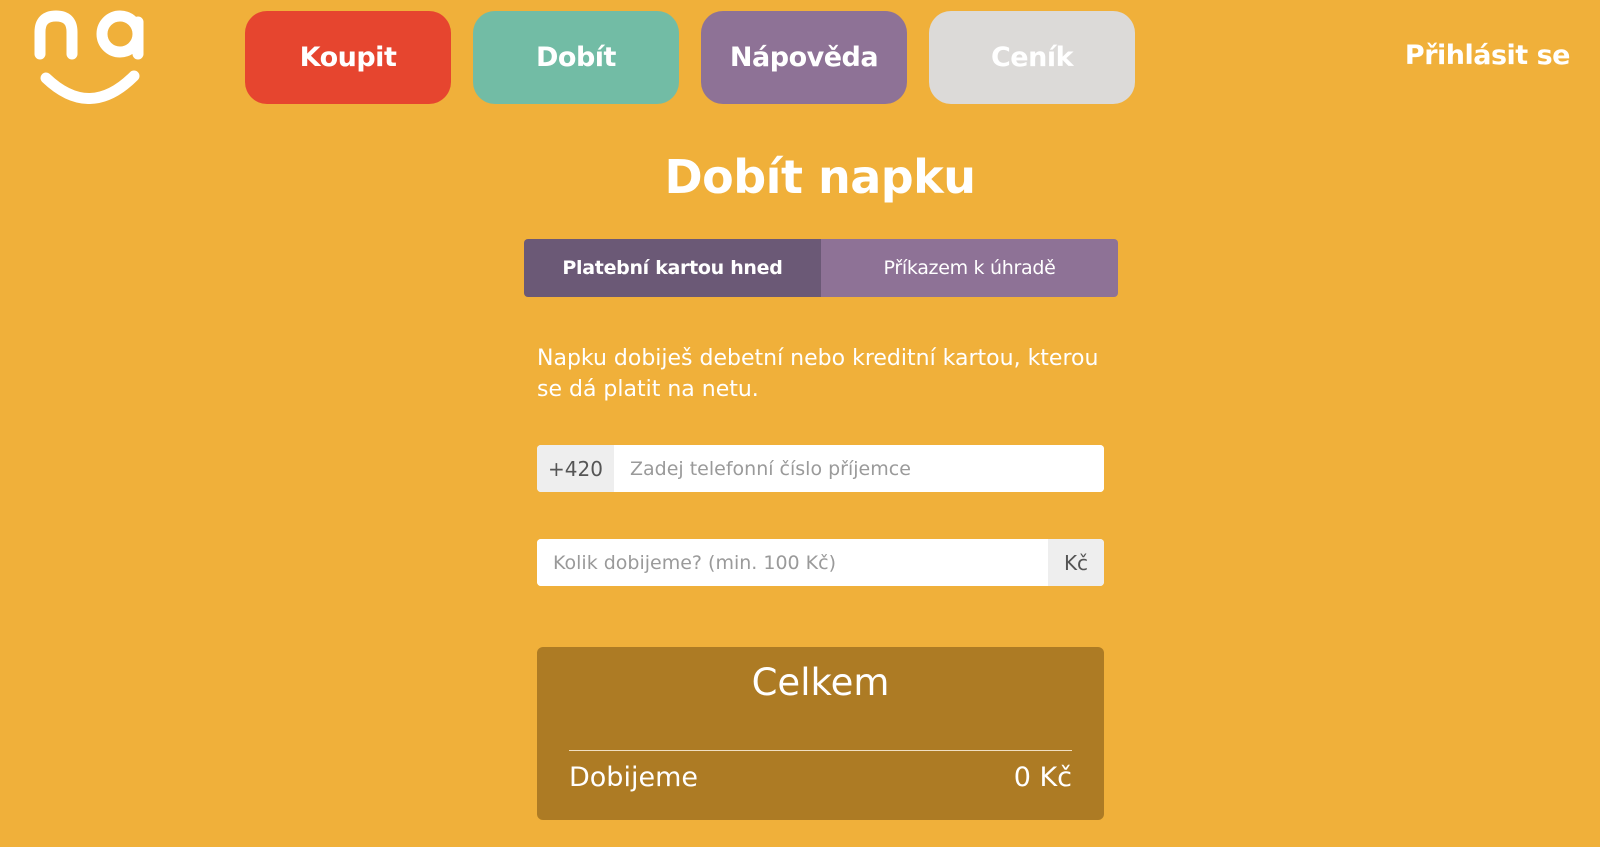 This screenshot has height=847, width=1600. What do you see at coordinates (820, 682) in the screenshot?
I see `summary-title: Celkem` at bounding box center [820, 682].